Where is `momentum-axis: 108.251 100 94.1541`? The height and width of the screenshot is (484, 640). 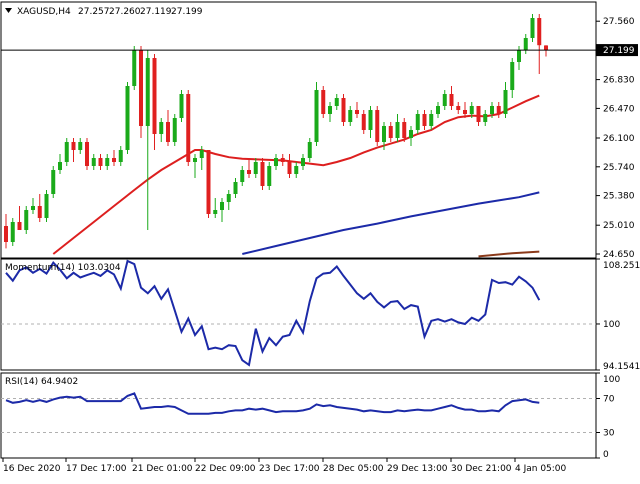 momentum-axis: 108.251 100 94.1541 is located at coordinates (618, 315).